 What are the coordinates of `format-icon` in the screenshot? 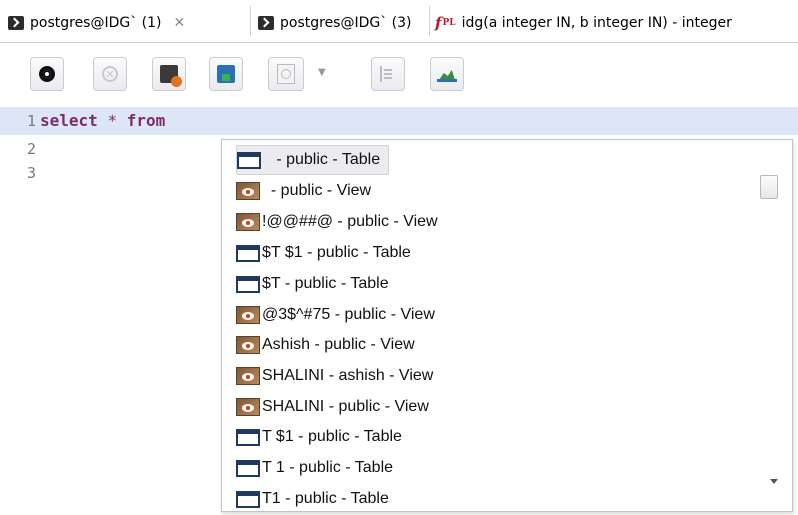 It's located at (388, 74).